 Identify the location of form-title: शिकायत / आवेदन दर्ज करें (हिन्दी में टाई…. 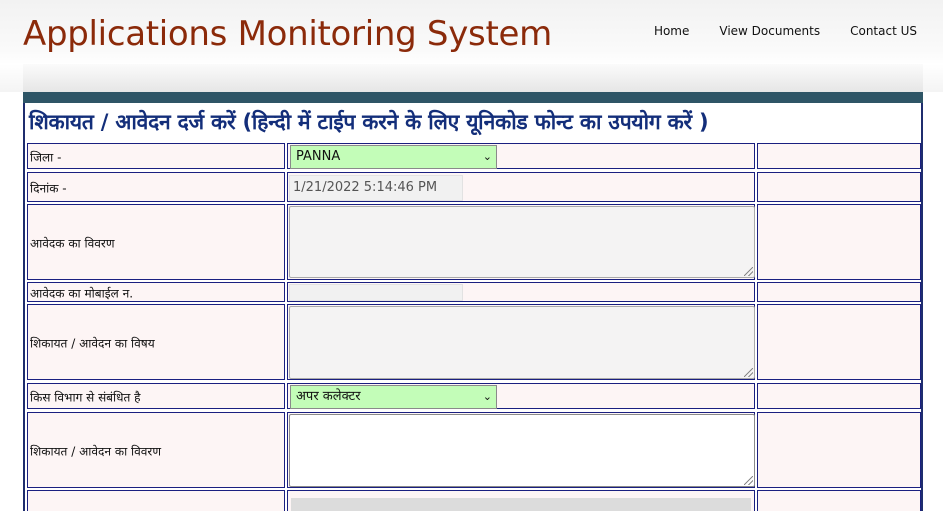
(369, 122).